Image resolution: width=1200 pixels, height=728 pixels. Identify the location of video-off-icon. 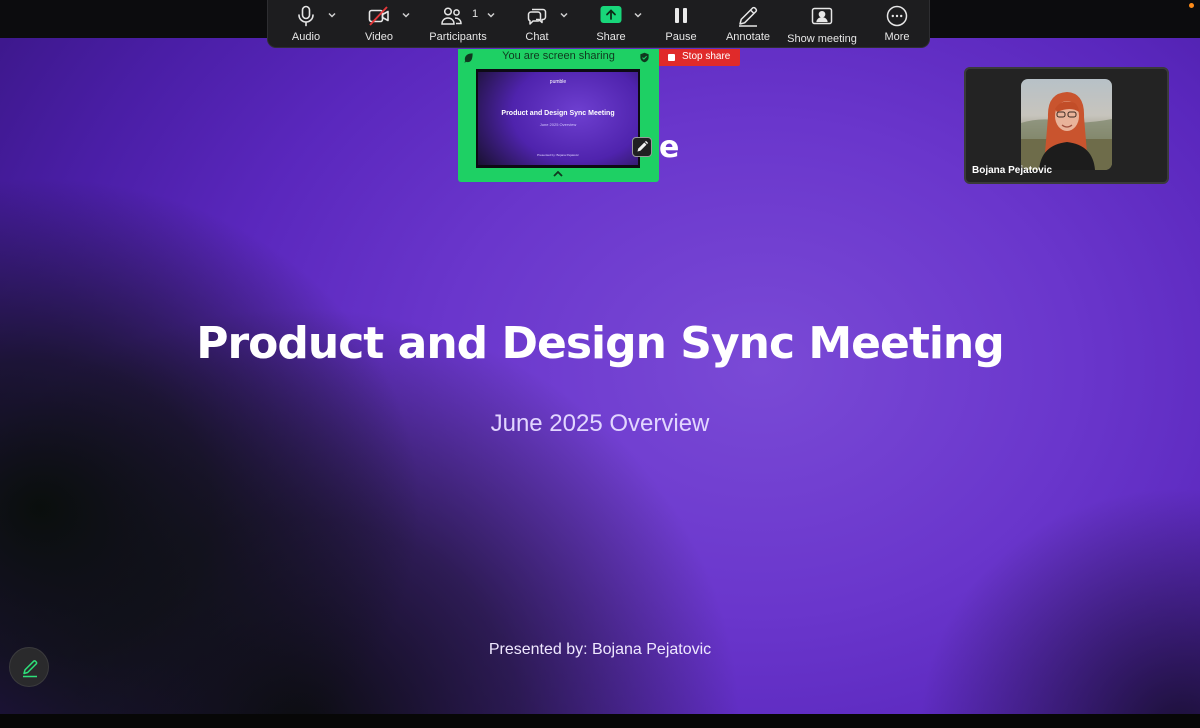
(378, 16).